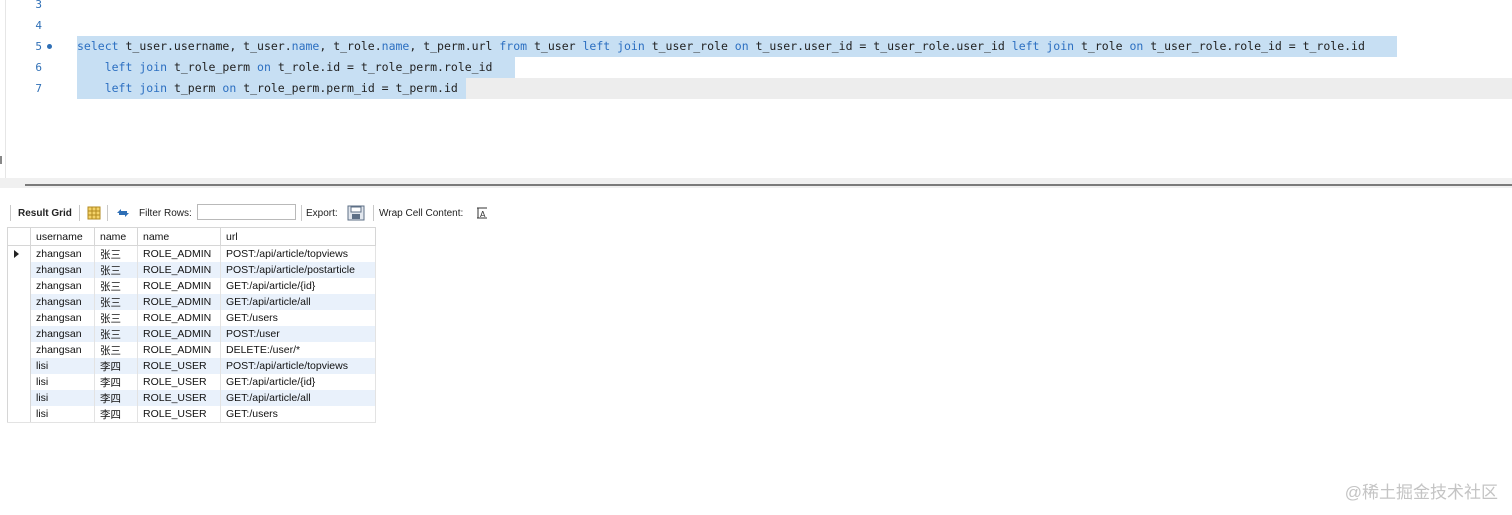  I want to click on column-header-role-name: name, so click(179, 236).